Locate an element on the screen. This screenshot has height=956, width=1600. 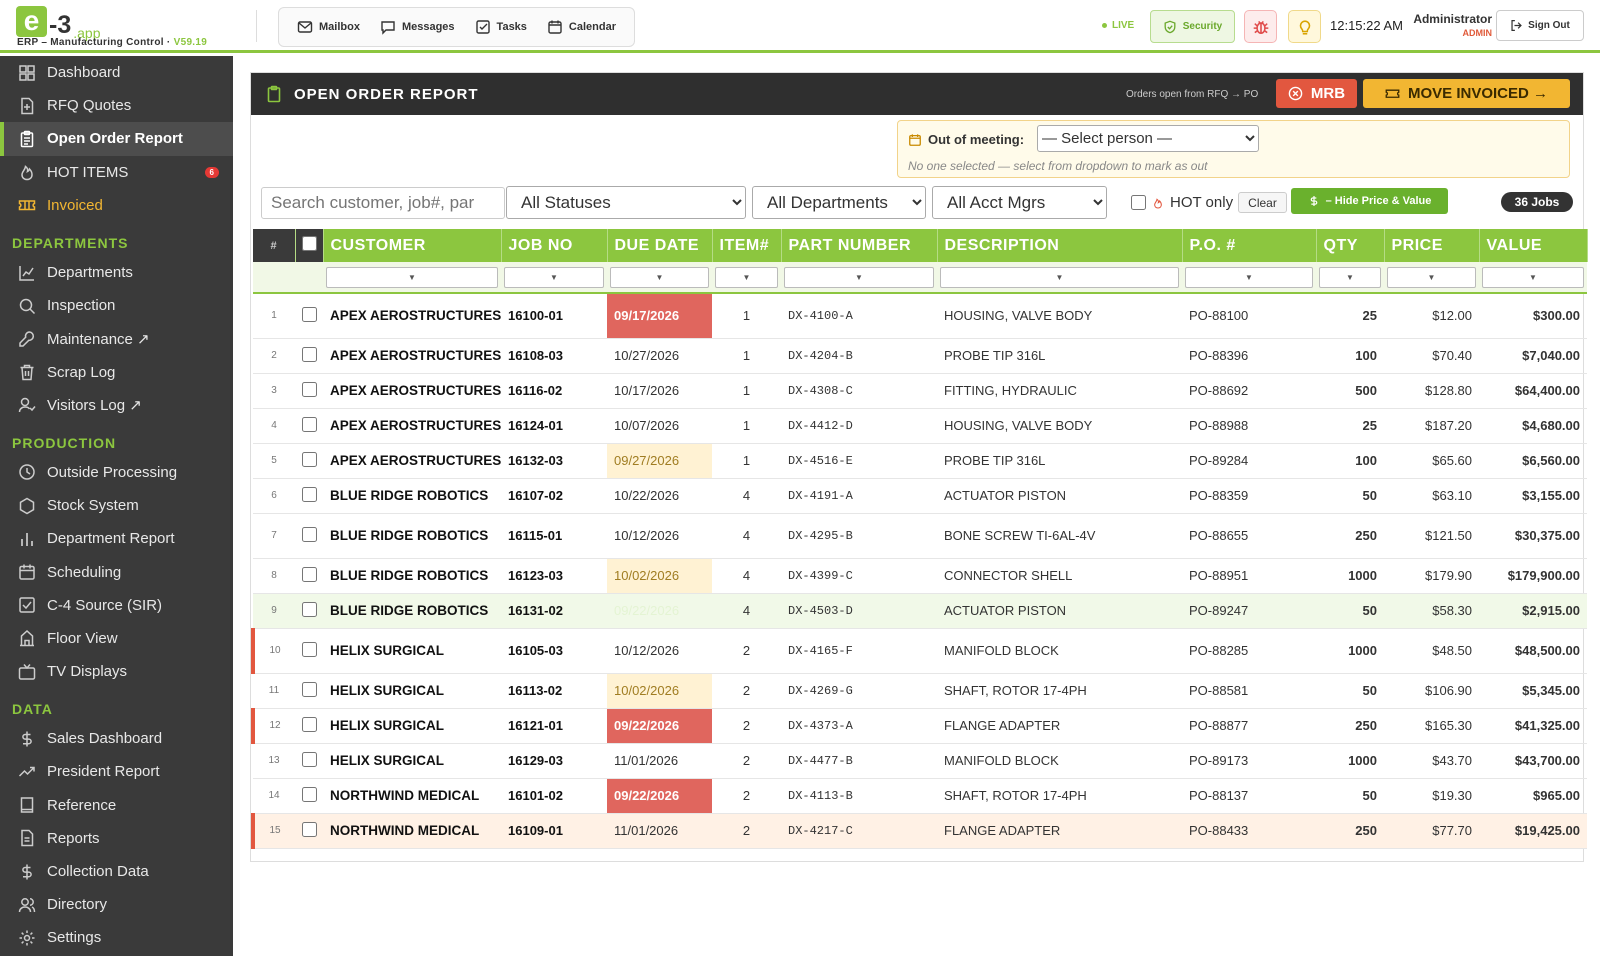
security-button: Security is located at coordinates (1192, 26).